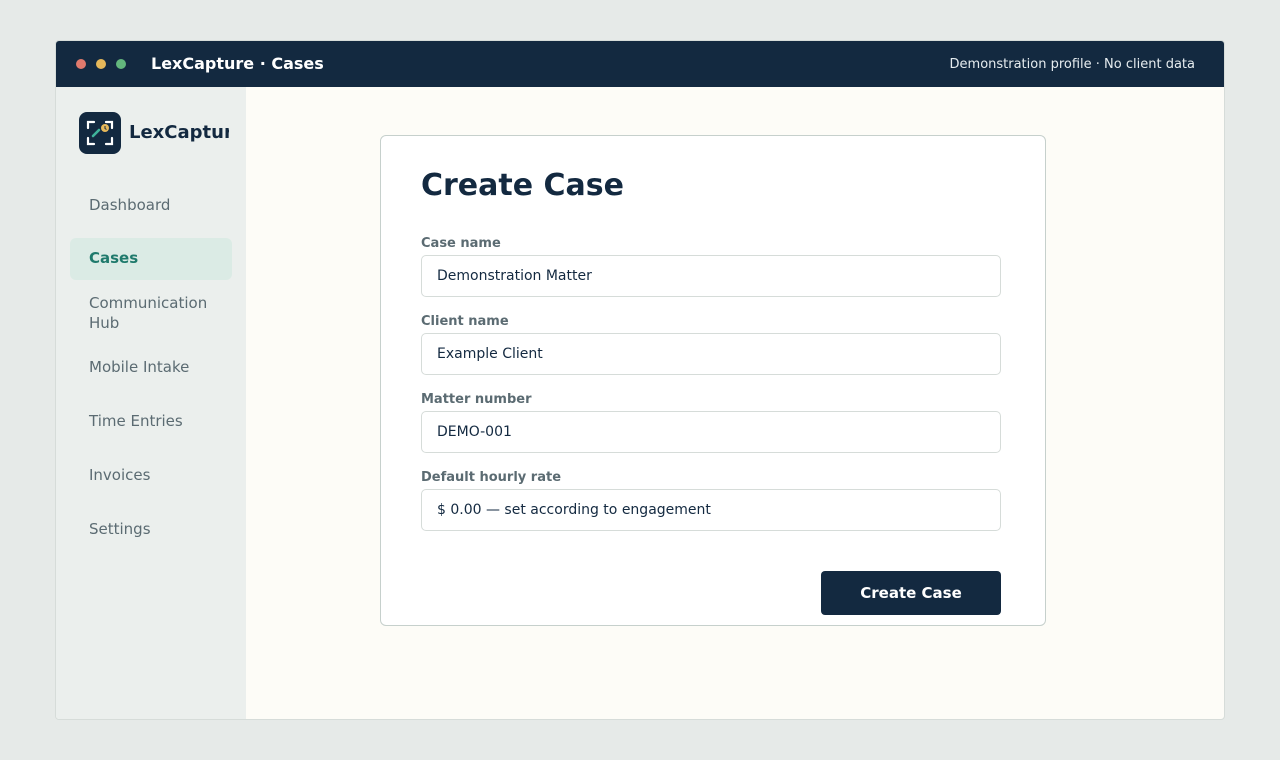 This screenshot has width=1280, height=760. I want to click on hourly-rate-label: Default hourly rate, so click(491, 477).